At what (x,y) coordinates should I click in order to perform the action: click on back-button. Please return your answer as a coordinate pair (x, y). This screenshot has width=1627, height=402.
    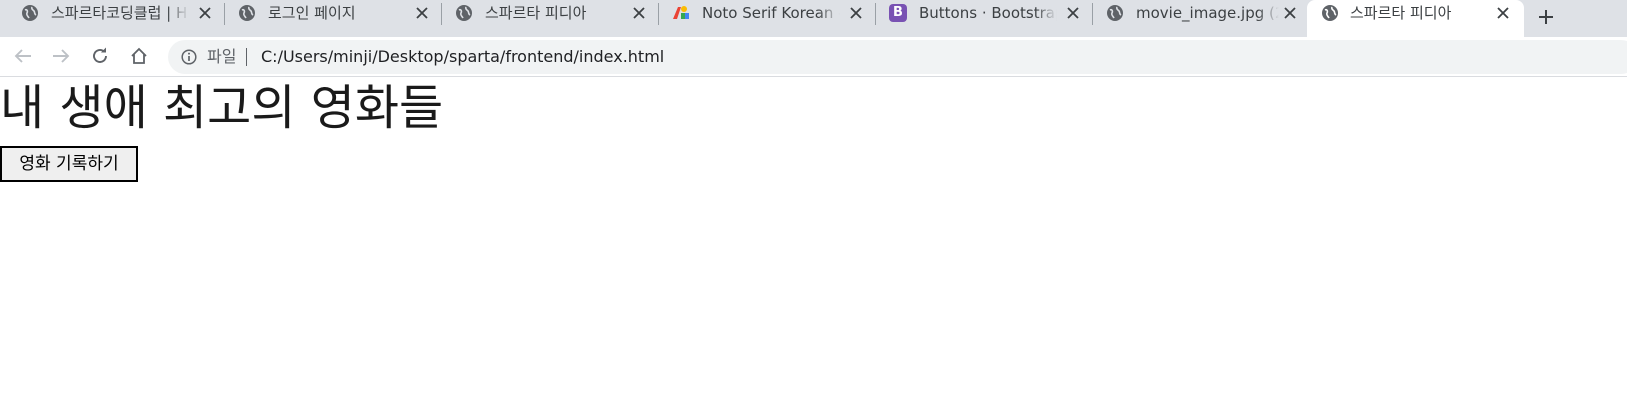
    Looking at the image, I should click on (23, 56).